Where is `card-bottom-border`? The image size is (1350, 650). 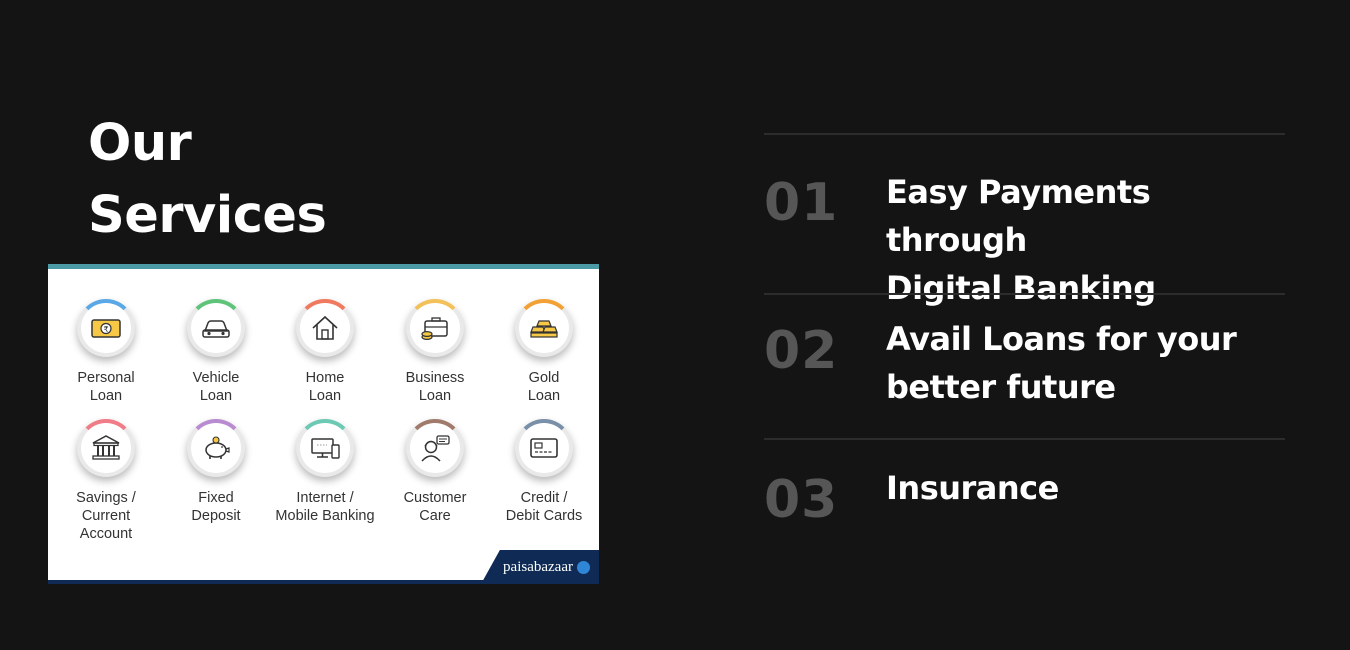 card-bottom-border is located at coordinates (323, 582).